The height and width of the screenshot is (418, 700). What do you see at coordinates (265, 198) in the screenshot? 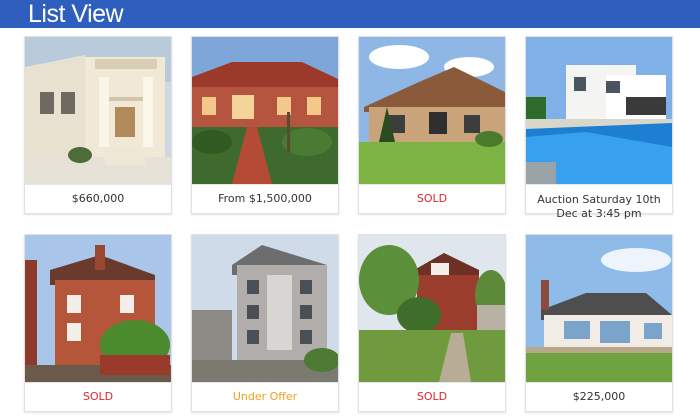
I see `listing-price: From $1,500,000` at bounding box center [265, 198].